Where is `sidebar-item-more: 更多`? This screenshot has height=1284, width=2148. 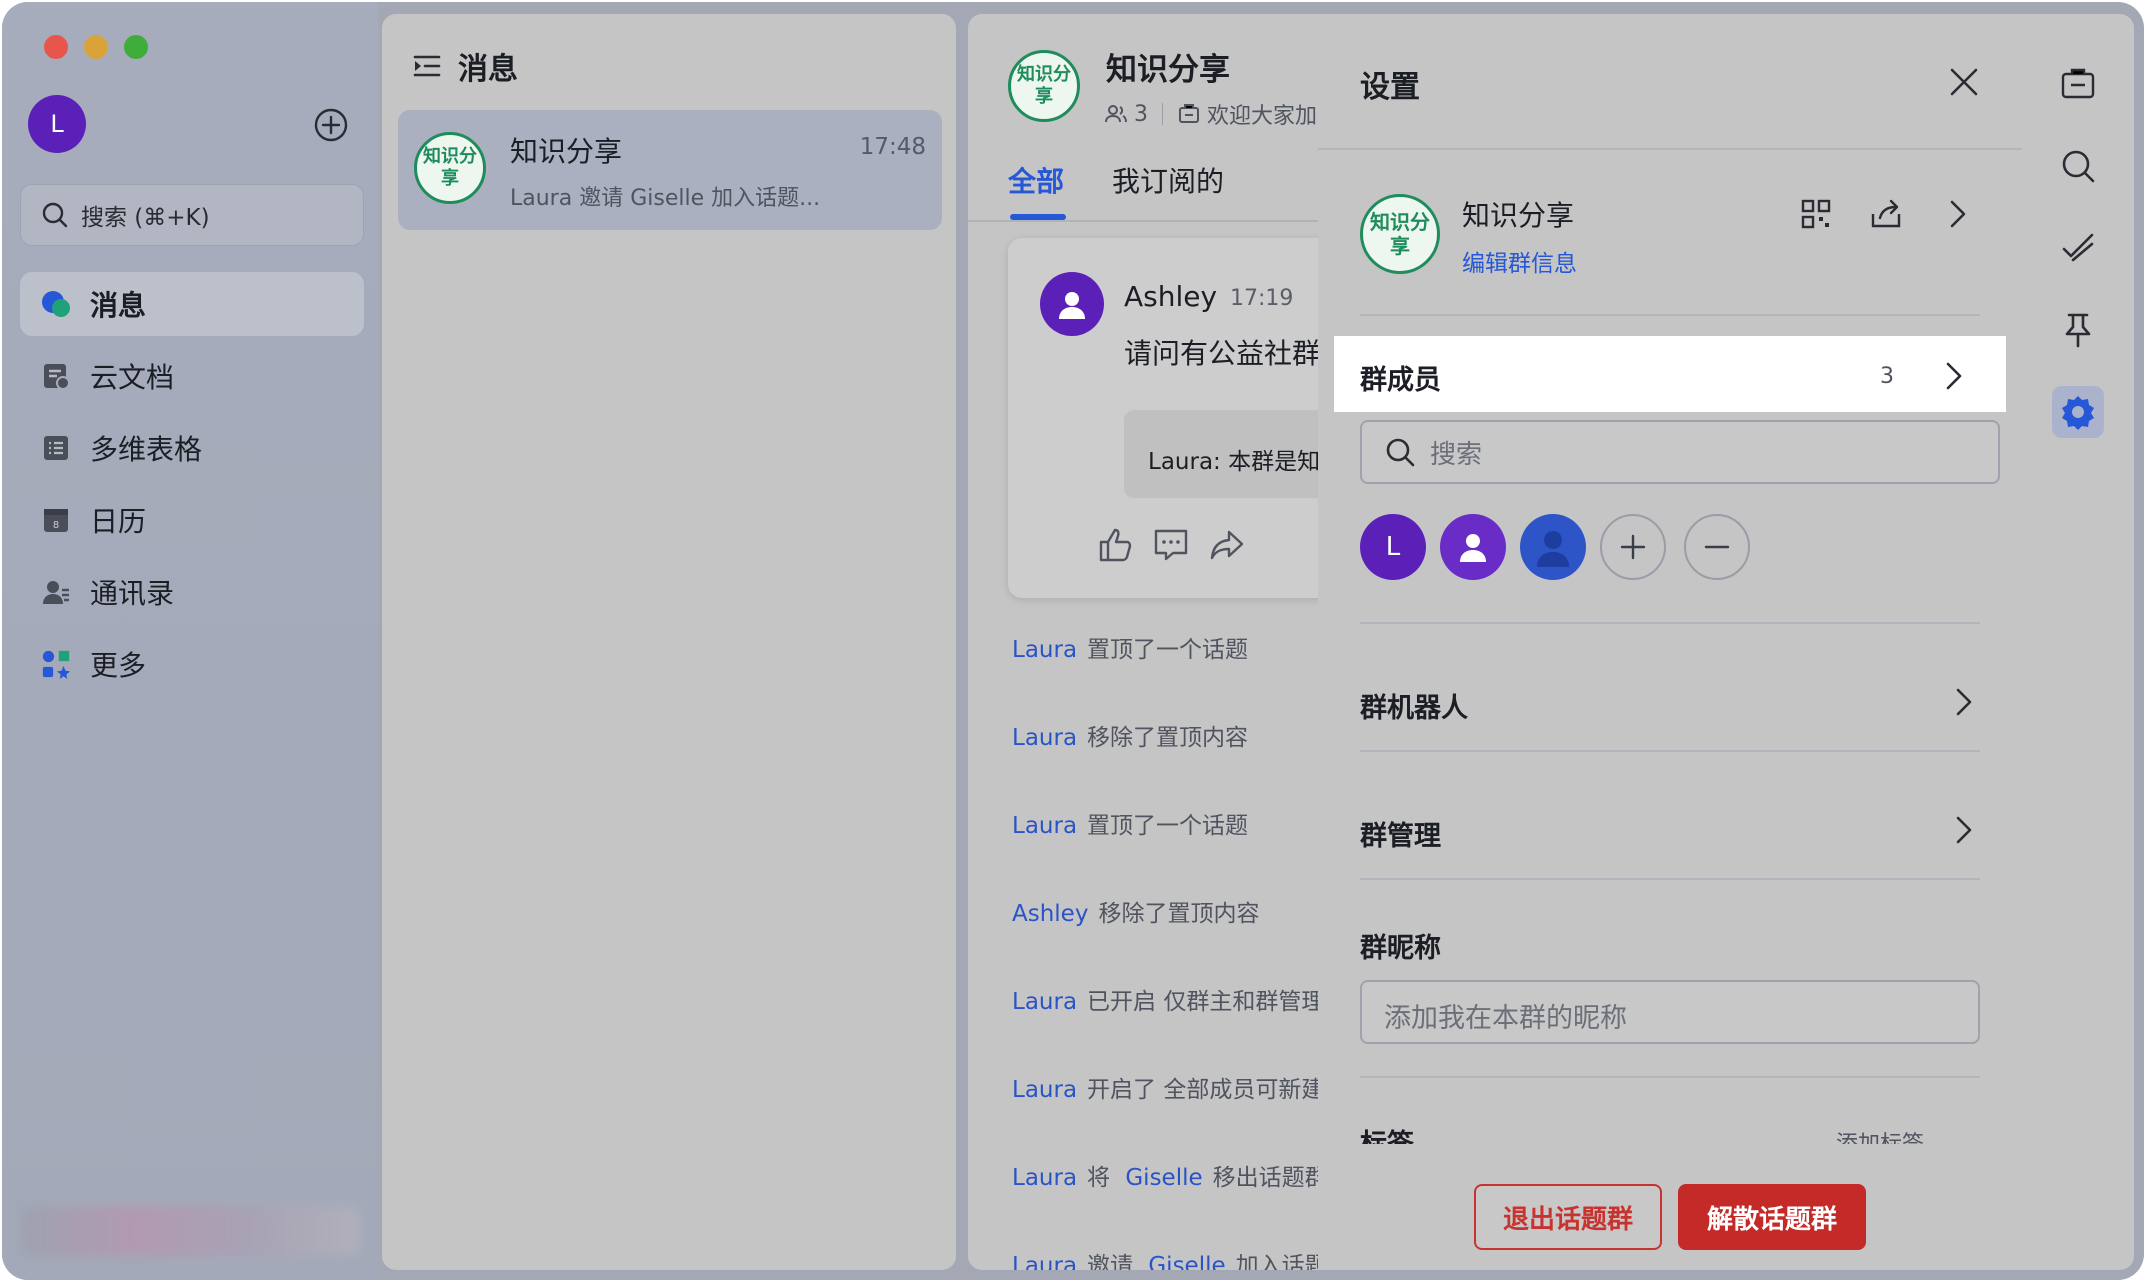 sidebar-item-more: 更多 is located at coordinates (192, 664).